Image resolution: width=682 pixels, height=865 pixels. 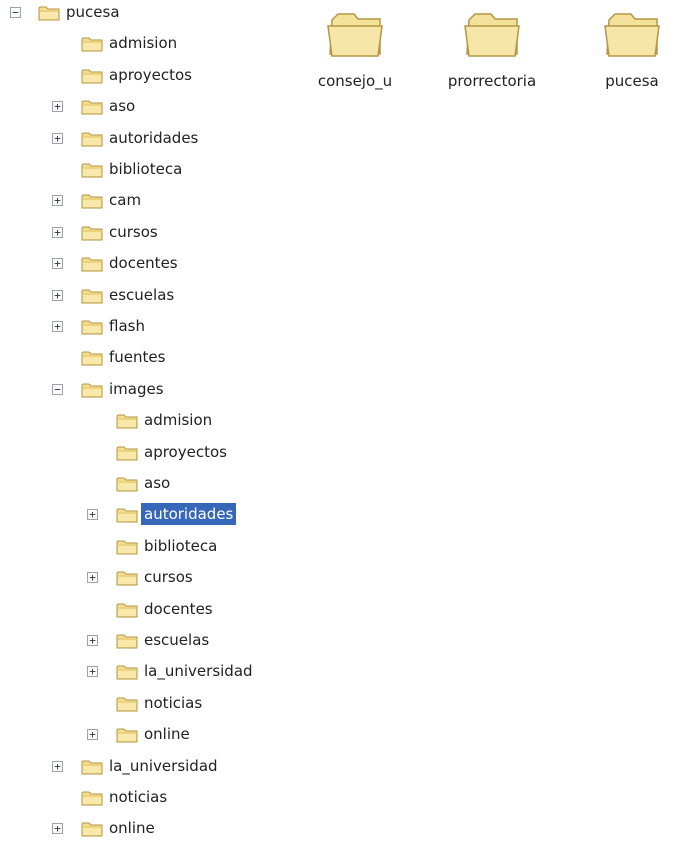 What do you see at coordinates (492, 81) in the screenshot?
I see `panel-folder-label: prorrectoria` at bounding box center [492, 81].